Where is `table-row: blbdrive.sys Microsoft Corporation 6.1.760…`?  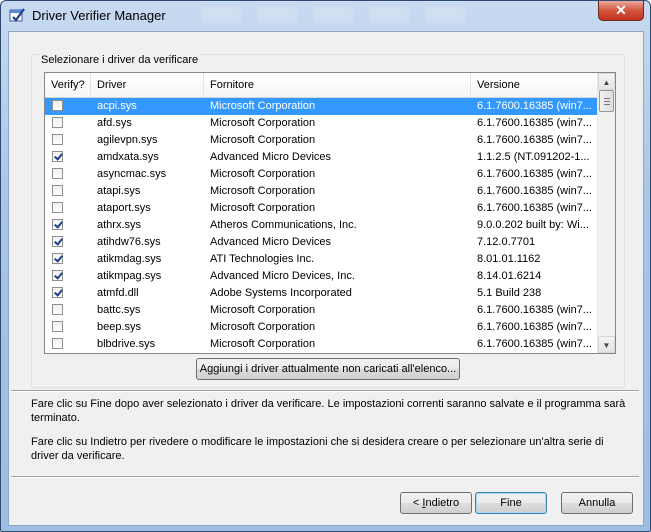 table-row: blbdrive.sys Microsoft Corporation 6.1.760… is located at coordinates (321, 344).